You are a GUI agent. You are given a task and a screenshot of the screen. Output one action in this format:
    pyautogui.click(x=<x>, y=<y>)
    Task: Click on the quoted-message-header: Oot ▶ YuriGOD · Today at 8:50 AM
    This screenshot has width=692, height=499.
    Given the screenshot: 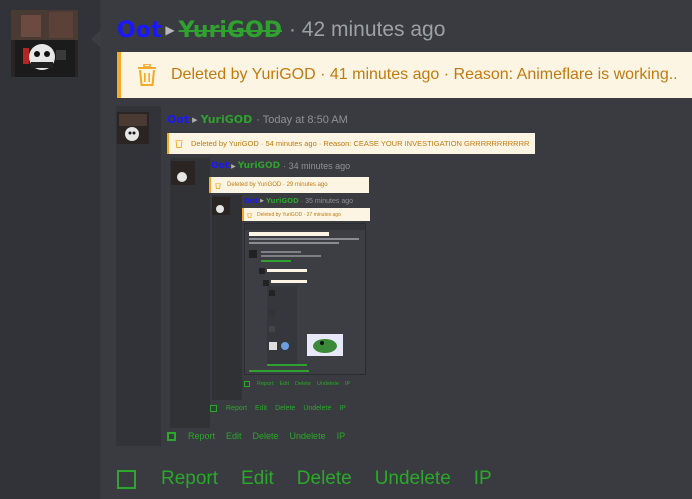 What is the action you would take?
    pyautogui.click(x=257, y=119)
    